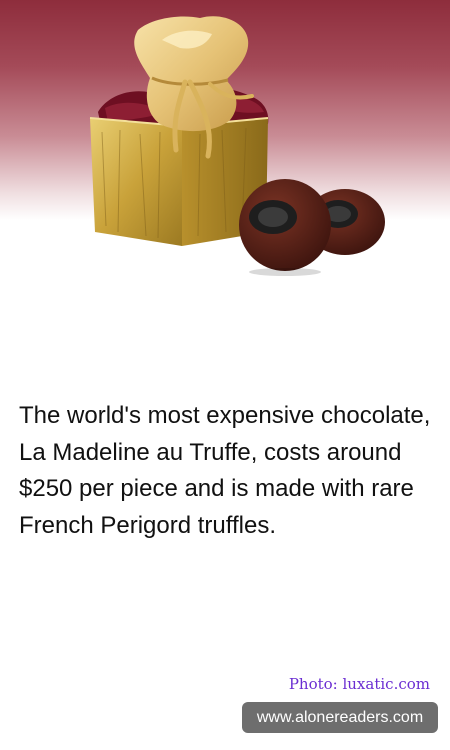 This screenshot has width=450, height=750. What do you see at coordinates (340, 717) in the screenshot?
I see `website-badge: www.alonereaders.com` at bounding box center [340, 717].